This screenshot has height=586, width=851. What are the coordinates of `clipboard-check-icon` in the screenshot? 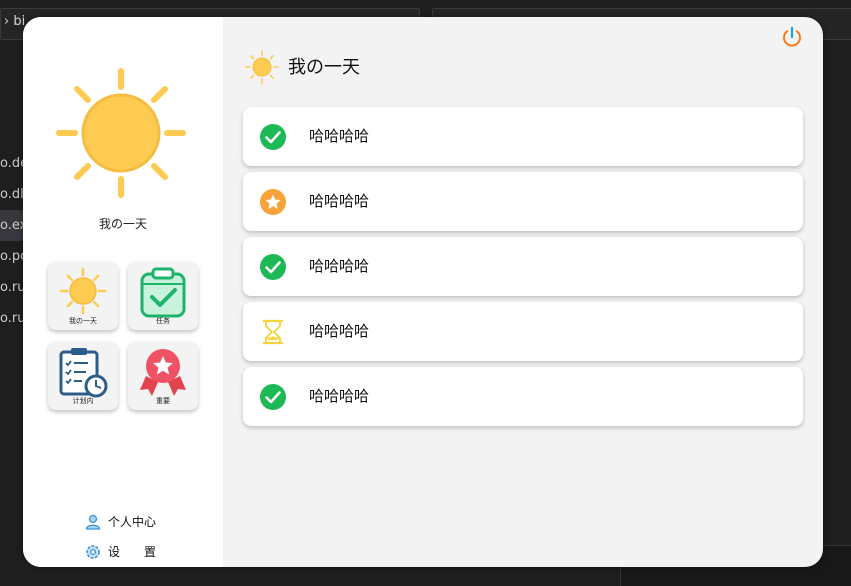 It's located at (163, 292).